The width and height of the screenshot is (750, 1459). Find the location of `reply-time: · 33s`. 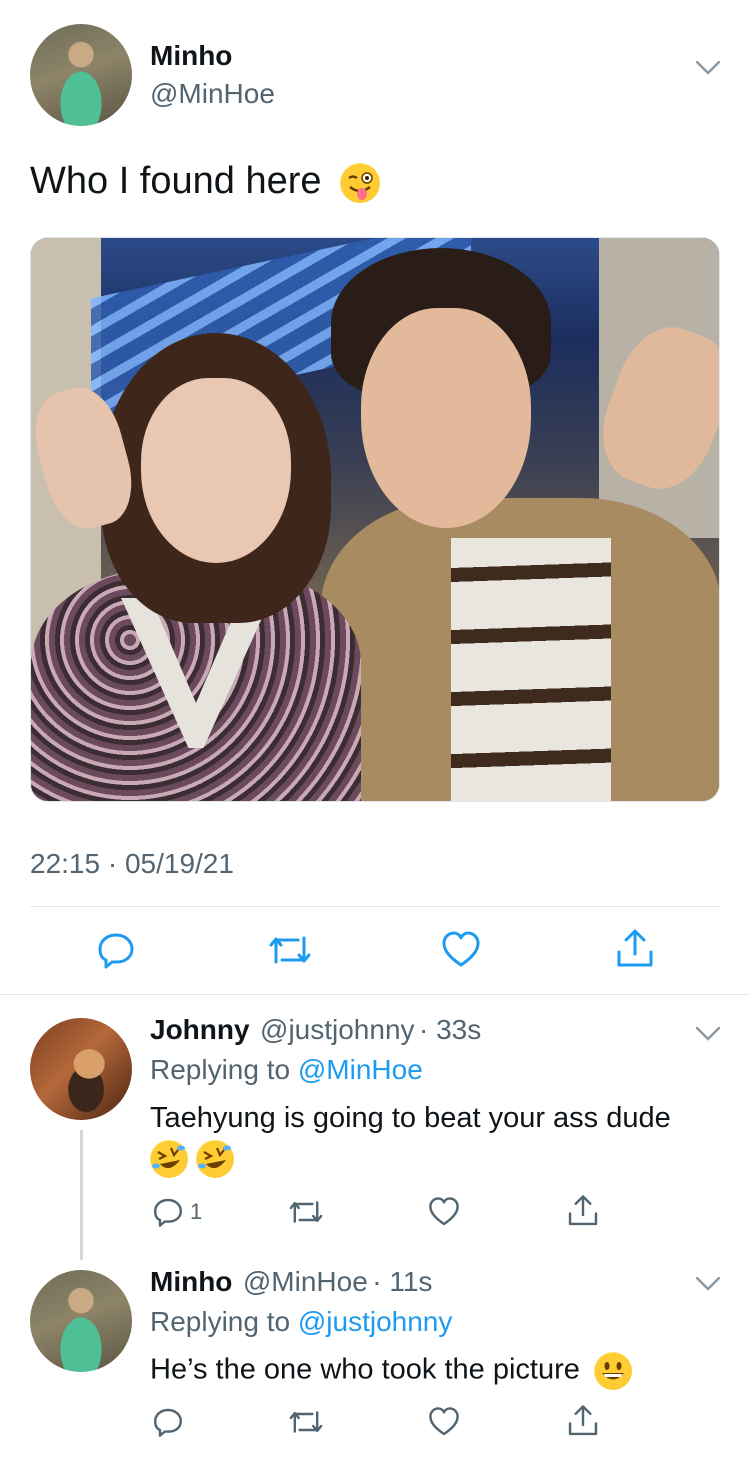

reply-time: · 33s is located at coordinates (450, 1029).